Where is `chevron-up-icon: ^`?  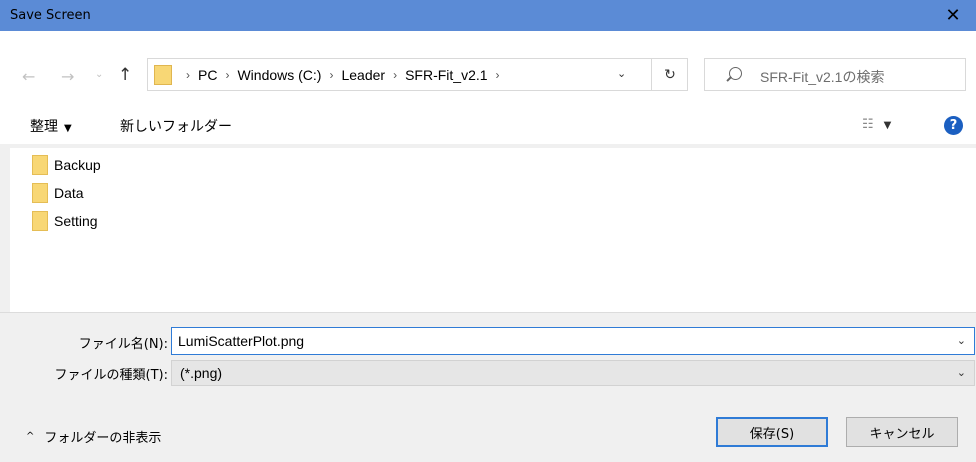 chevron-up-icon: ^ is located at coordinates (30, 436).